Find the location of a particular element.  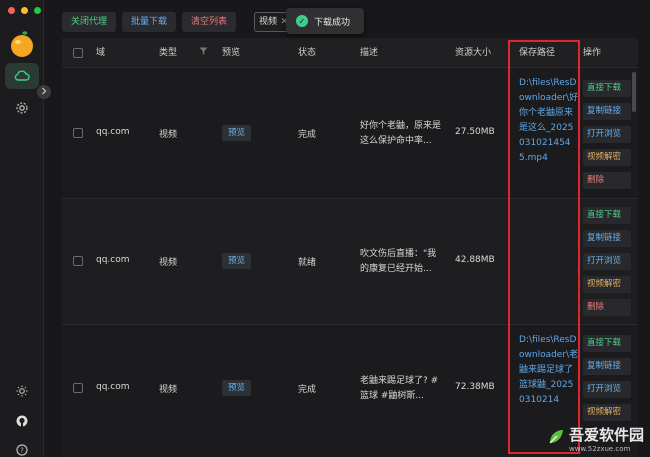

header-preview: 预览 is located at coordinates (231, 53).